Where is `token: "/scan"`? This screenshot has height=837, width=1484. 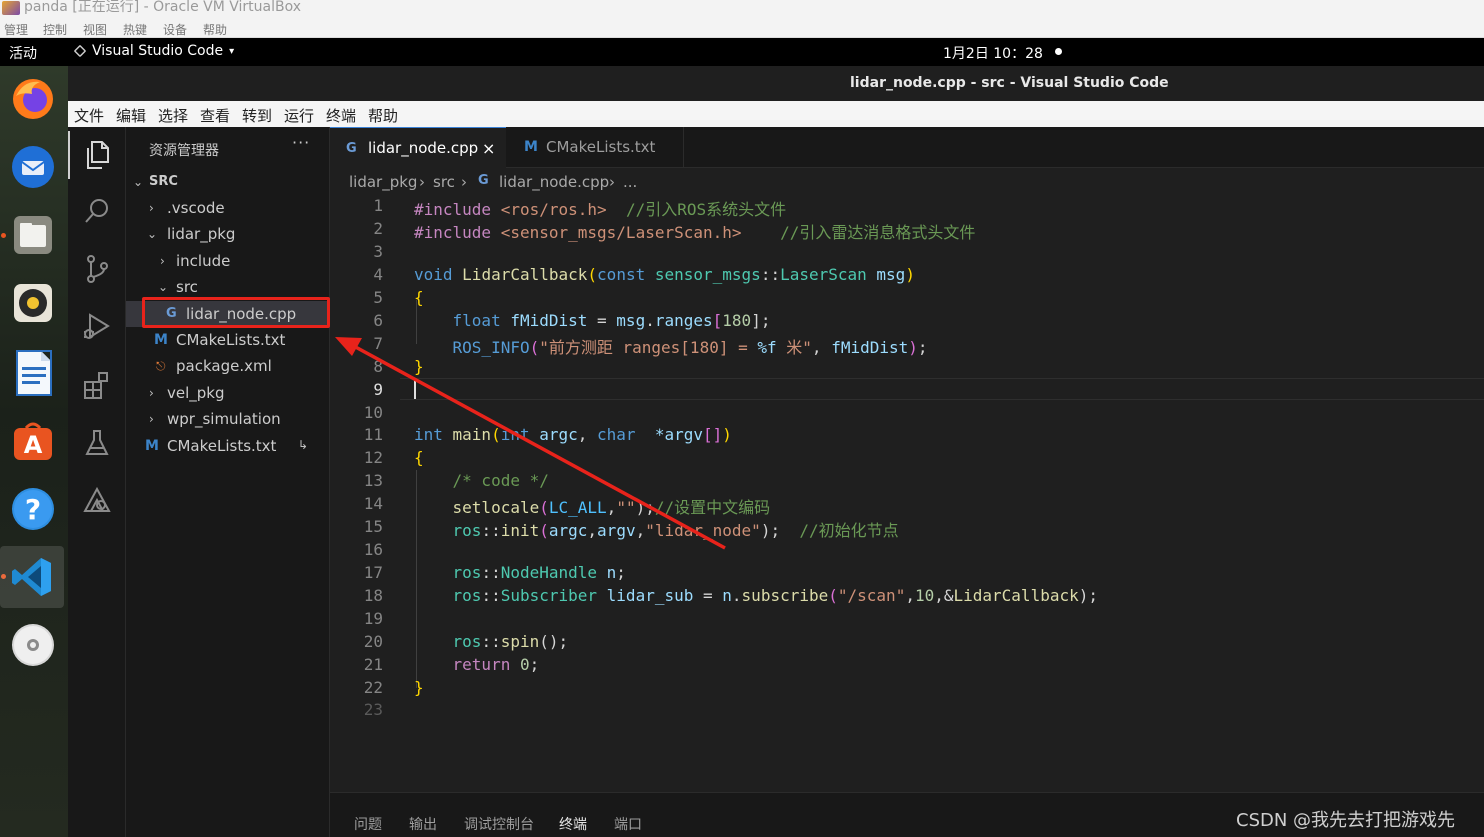
token: "/scan" is located at coordinates (871, 595).